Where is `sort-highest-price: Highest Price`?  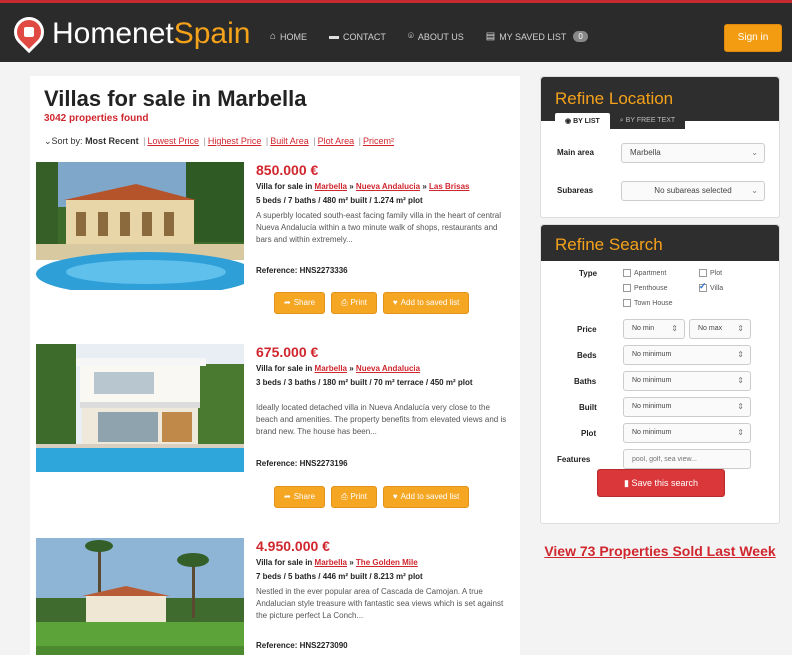 sort-highest-price: Highest Price is located at coordinates (235, 141).